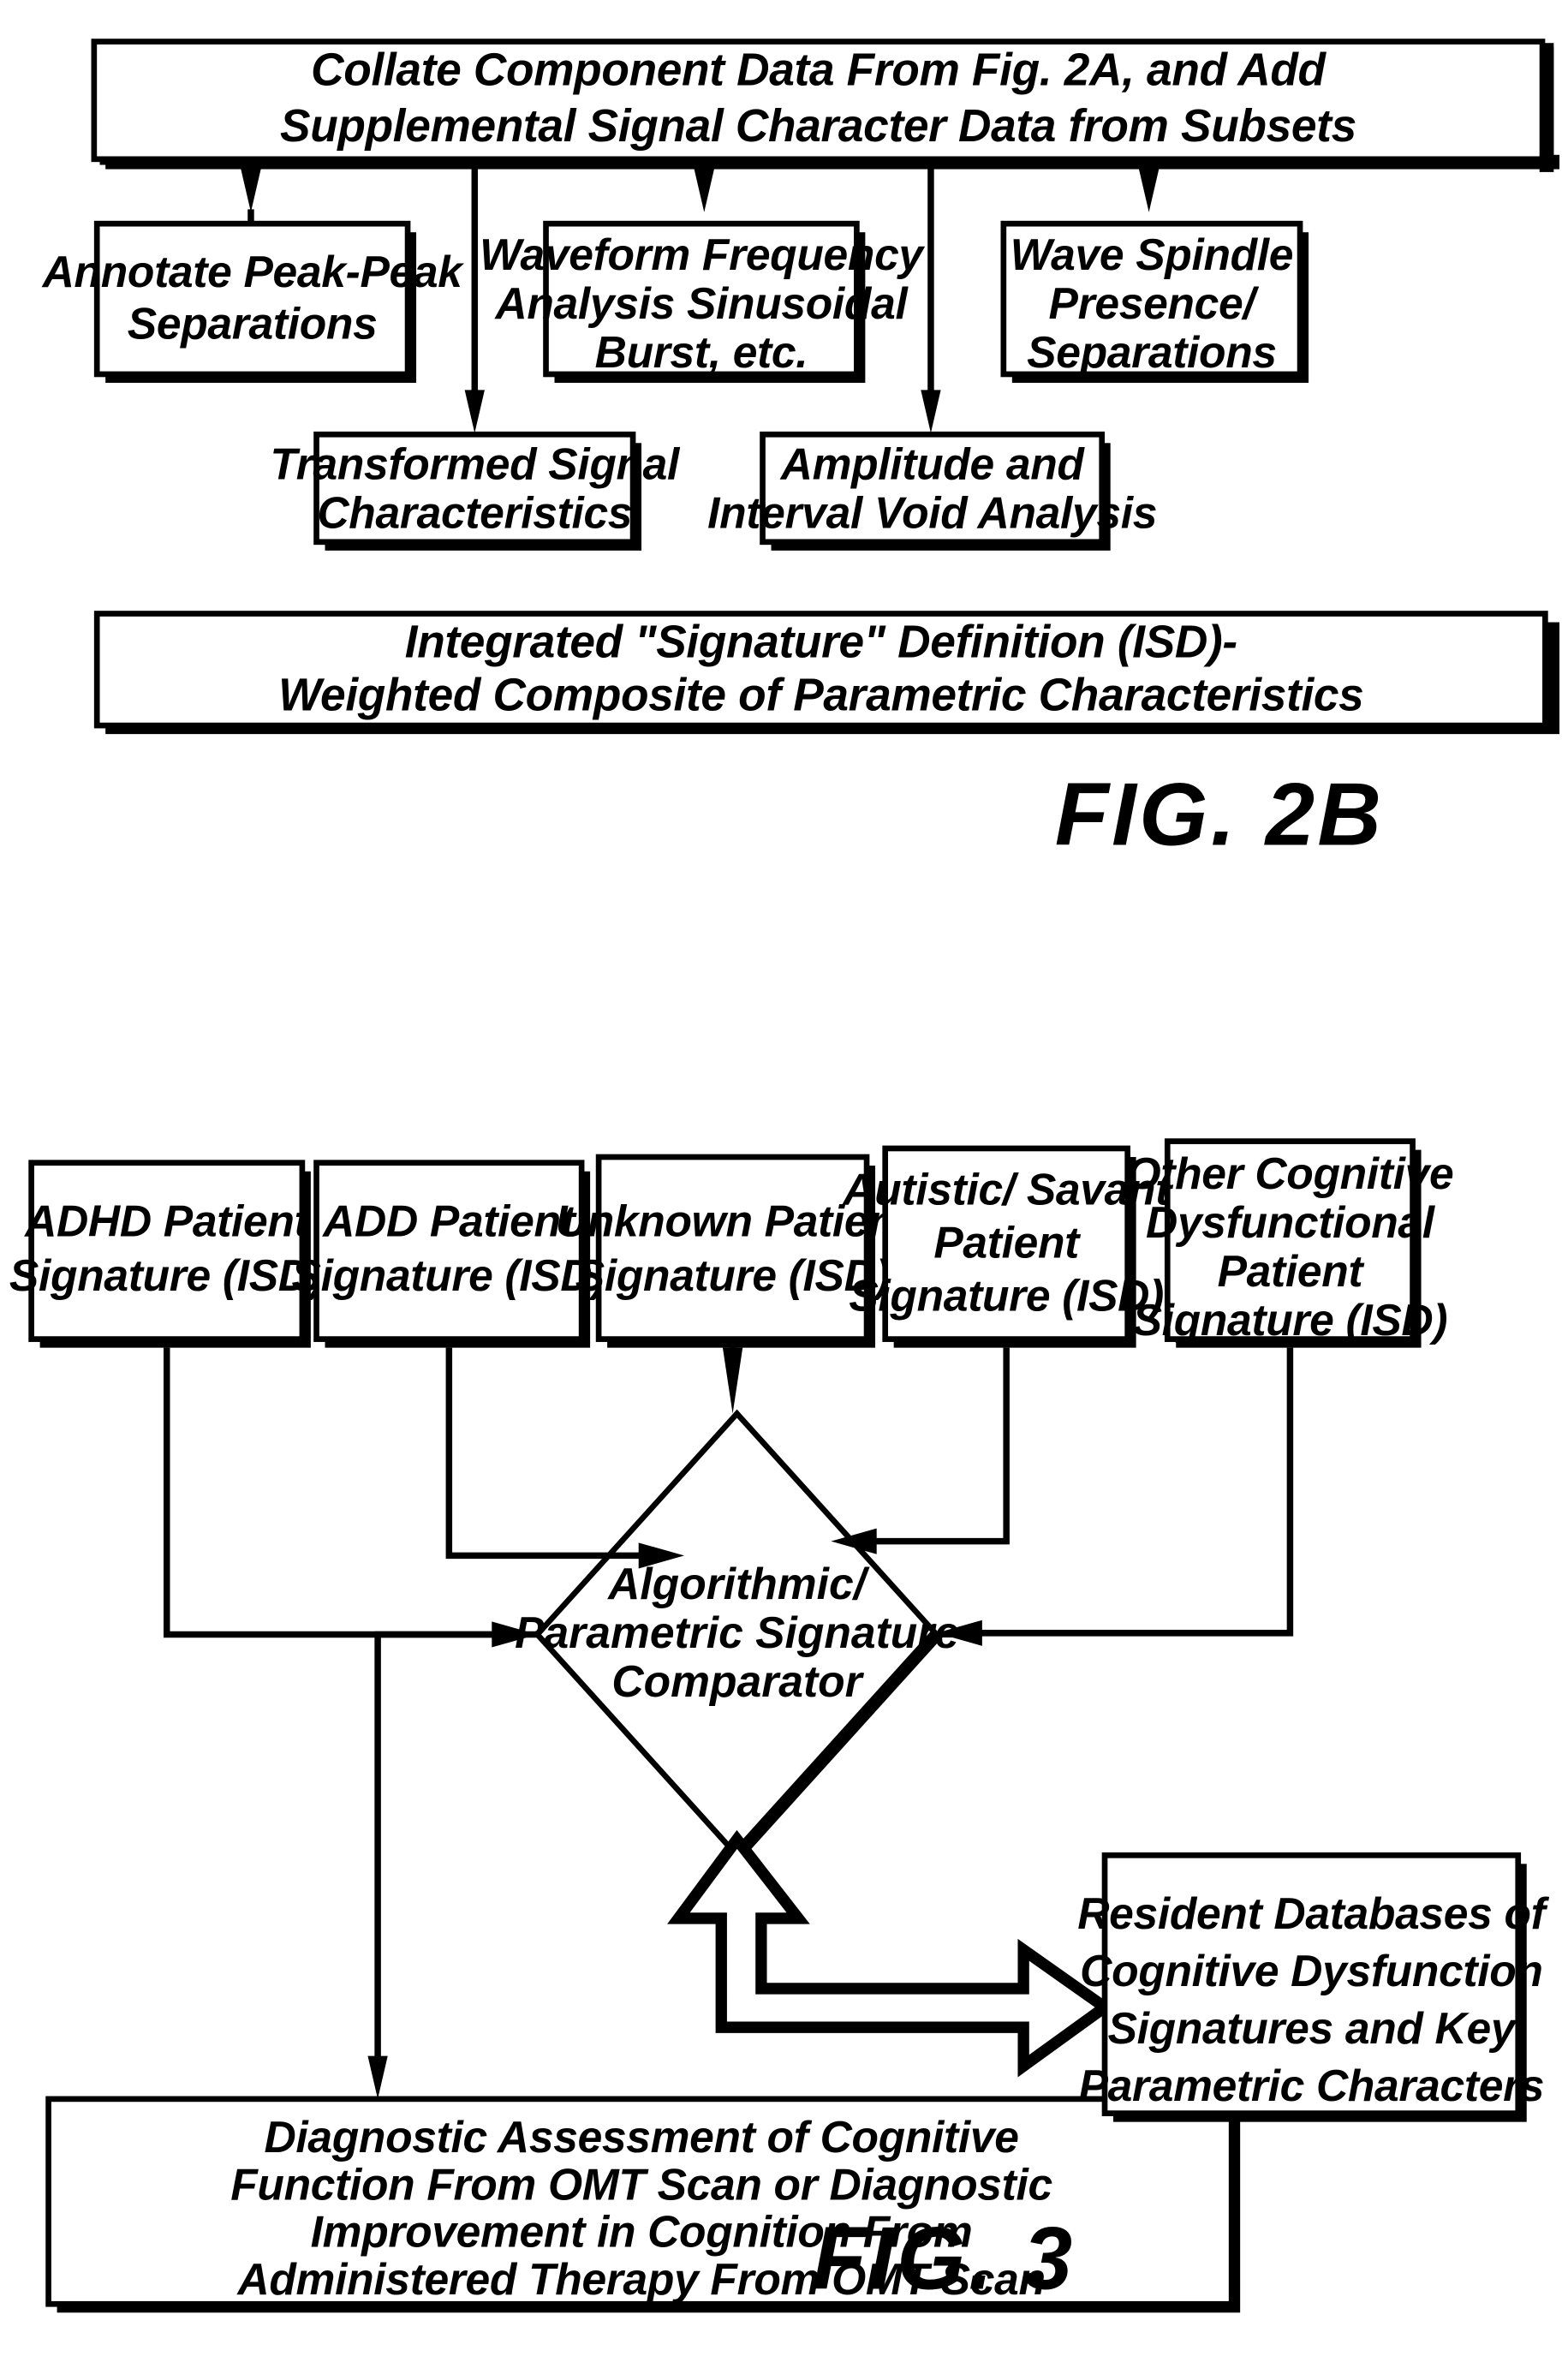 This screenshot has width=1568, height=2380. What do you see at coordinates (821, 642) in the screenshot?
I see `node-isd-line-1: Integrated "Signature" Definition (ISD)-` at bounding box center [821, 642].